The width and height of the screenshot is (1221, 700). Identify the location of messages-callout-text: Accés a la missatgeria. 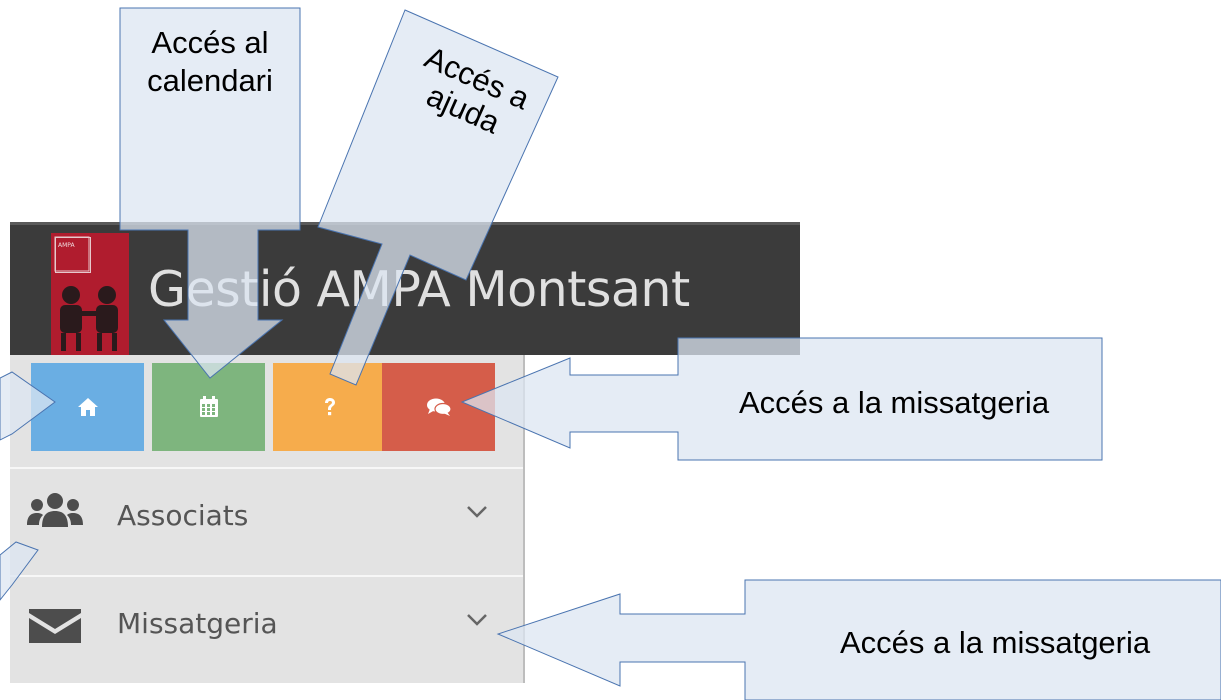
(894, 402).